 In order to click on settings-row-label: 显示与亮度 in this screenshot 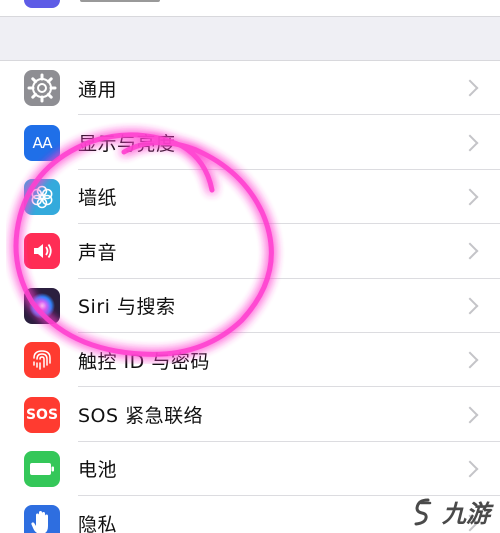, I will do `click(127, 144)`.